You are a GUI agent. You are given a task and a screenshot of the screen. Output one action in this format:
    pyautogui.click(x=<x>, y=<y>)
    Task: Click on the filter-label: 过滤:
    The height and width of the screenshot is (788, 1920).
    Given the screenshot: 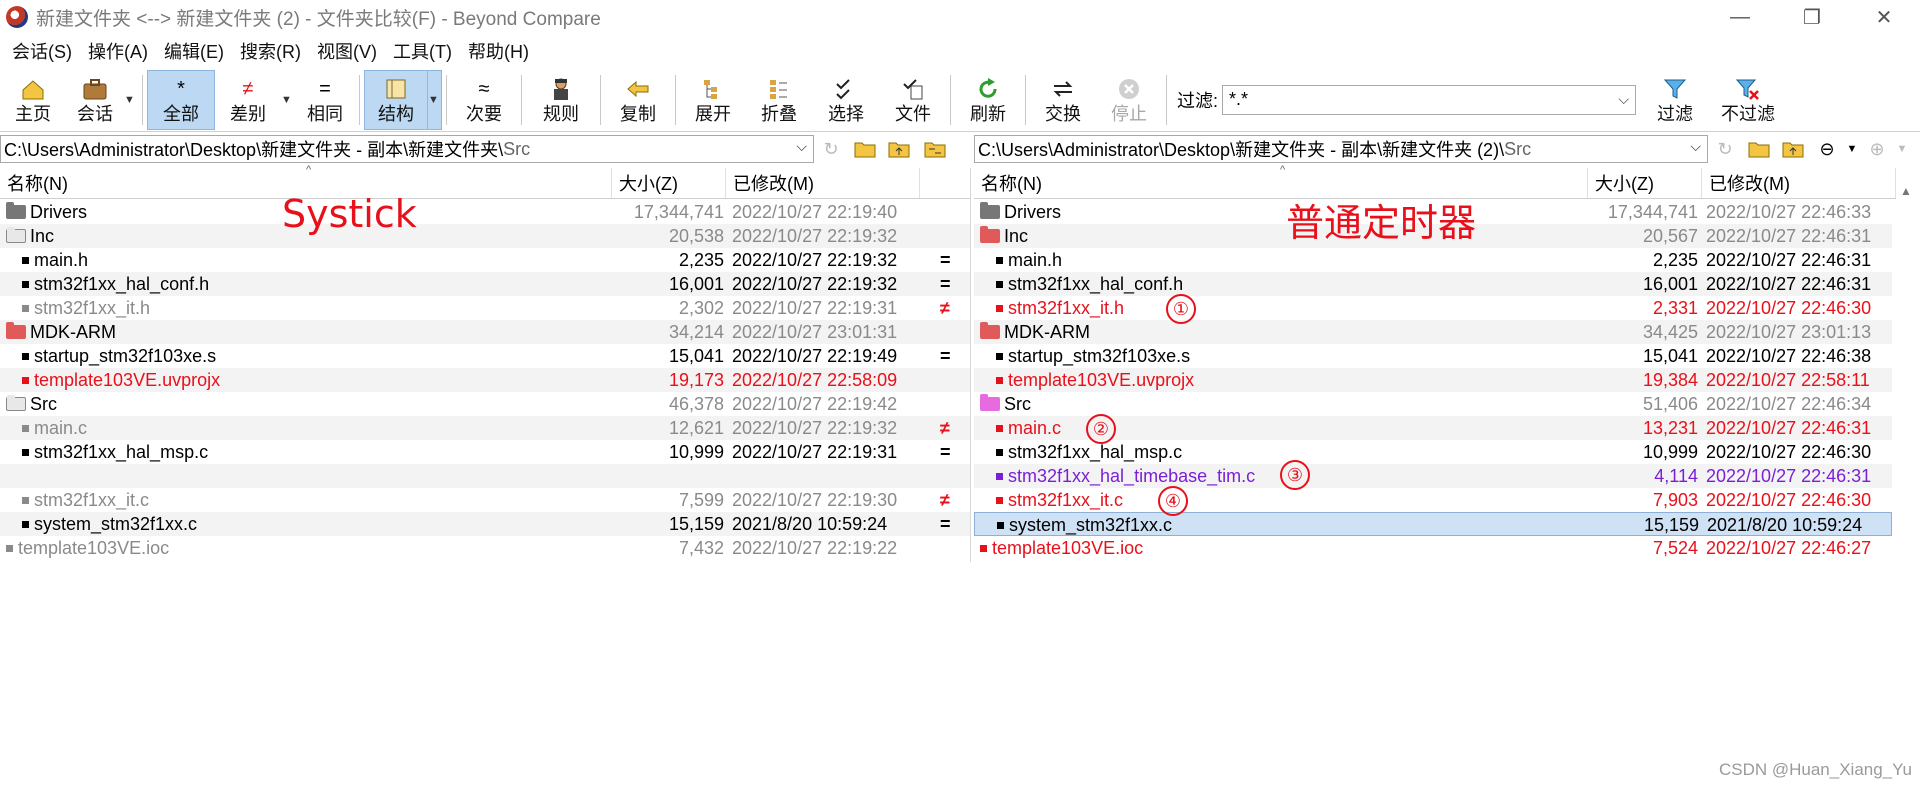 What is the action you would take?
    pyautogui.click(x=1198, y=100)
    